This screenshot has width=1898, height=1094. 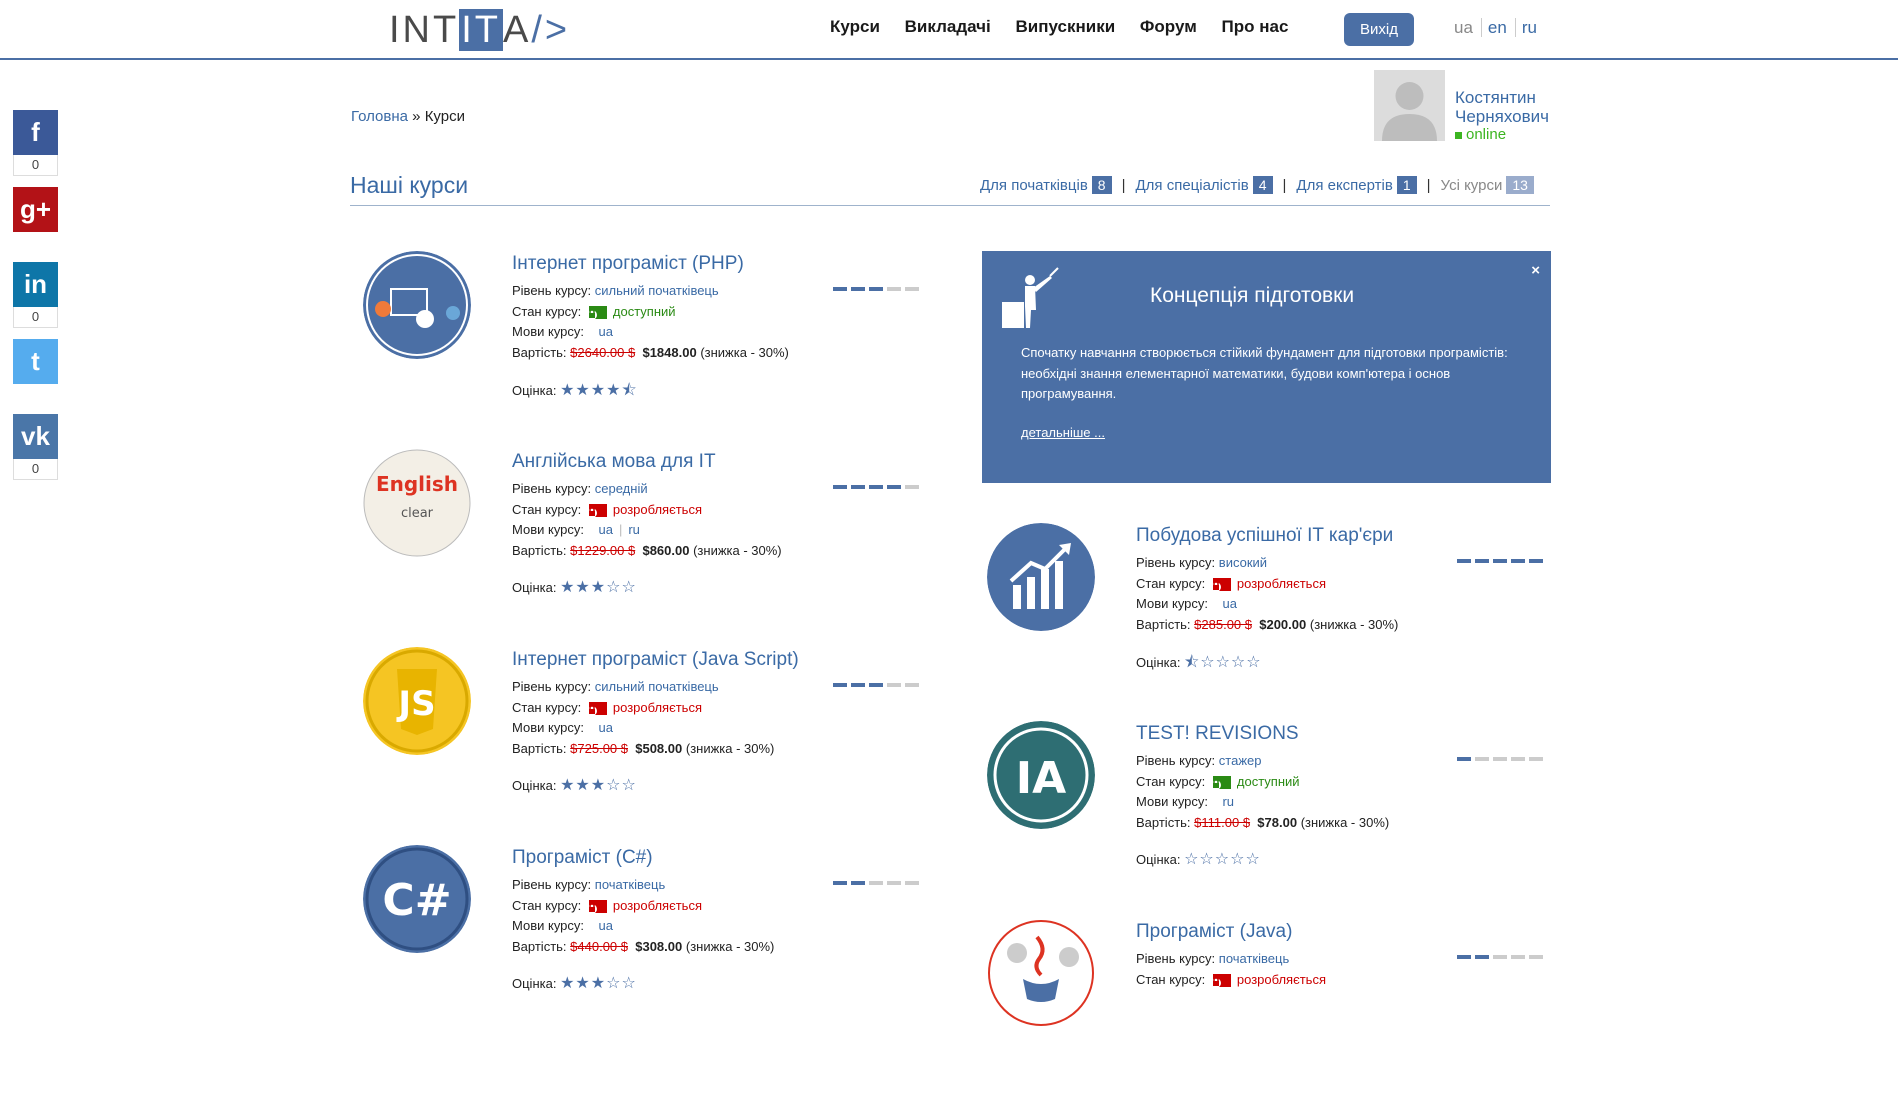 I want to click on nav-courses: Курси, so click(x=855, y=26).